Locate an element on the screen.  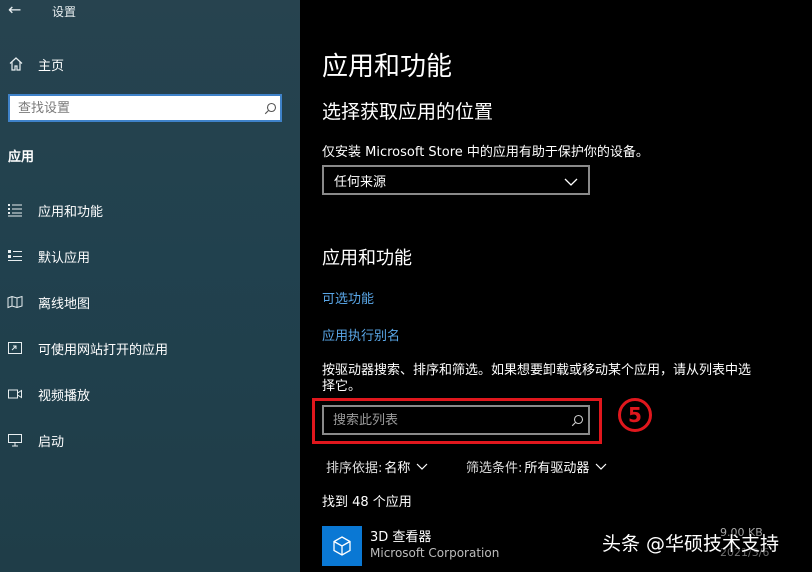
sort-label: 排序依据: is located at coordinates (354, 468).